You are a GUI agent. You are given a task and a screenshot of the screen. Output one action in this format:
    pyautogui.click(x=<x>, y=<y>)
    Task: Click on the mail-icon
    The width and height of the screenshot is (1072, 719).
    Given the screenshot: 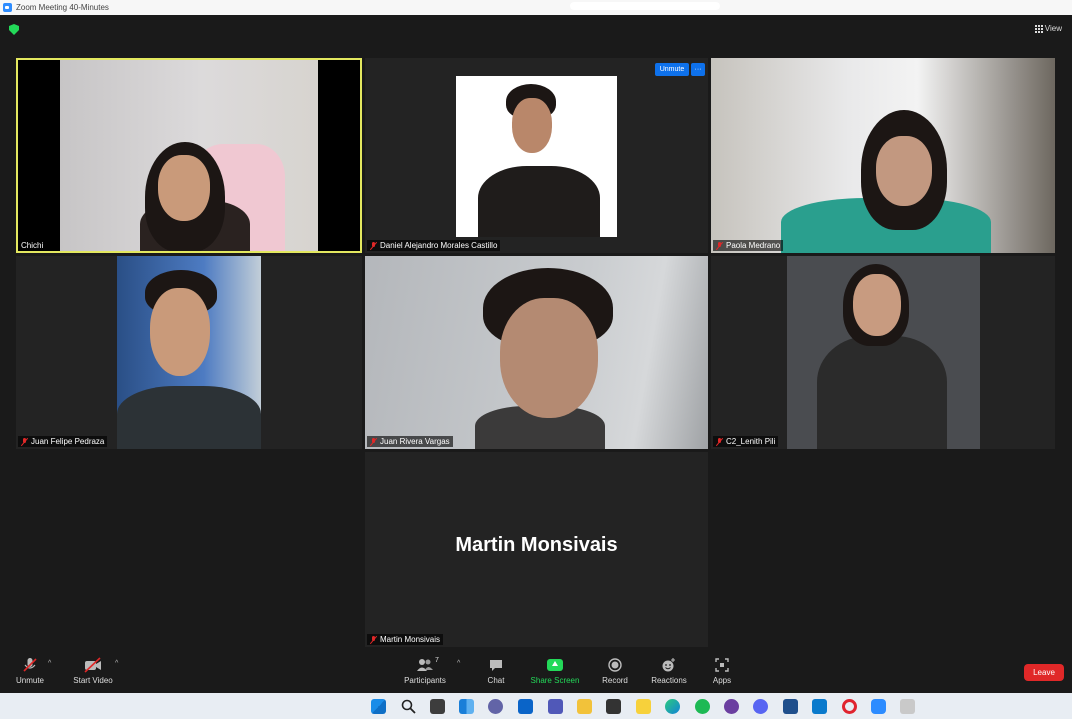 What is the action you would take?
    pyautogui.click(x=525, y=706)
    